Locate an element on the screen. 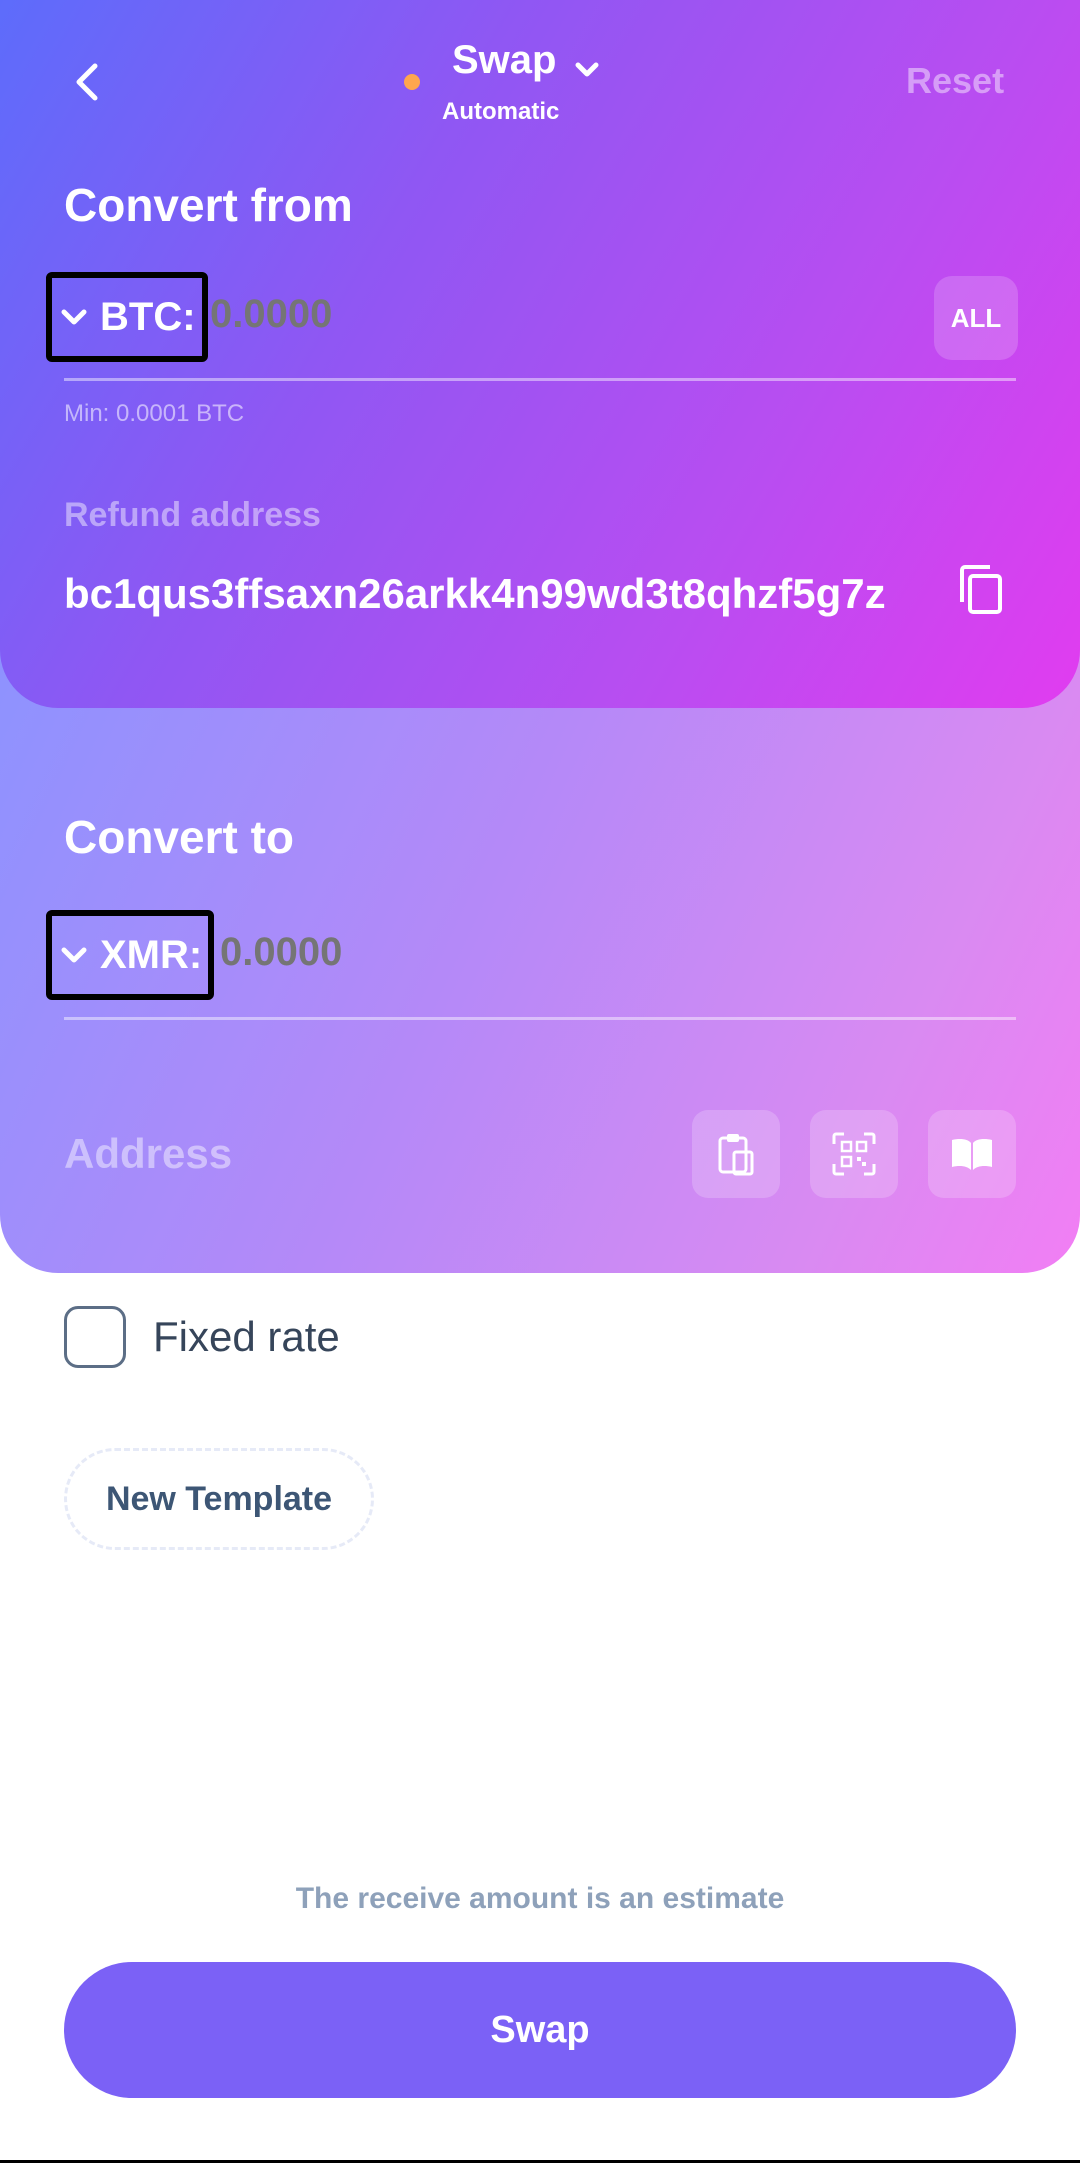  address-book-button is located at coordinates (972, 1154).